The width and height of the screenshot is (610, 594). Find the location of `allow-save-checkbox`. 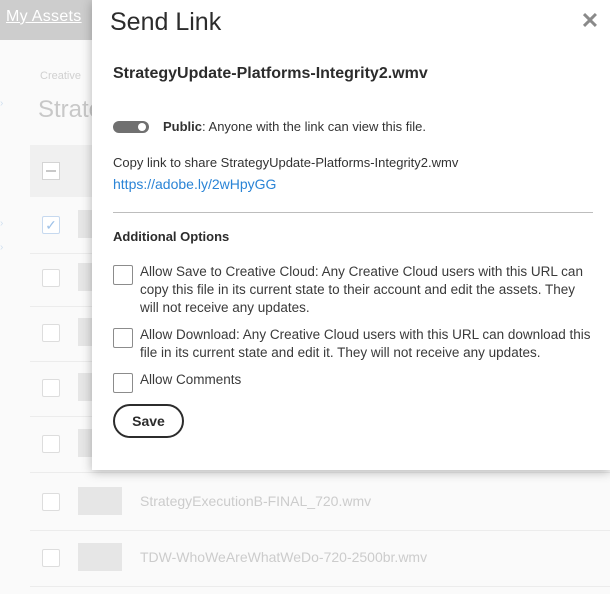

allow-save-checkbox is located at coordinates (123, 275).